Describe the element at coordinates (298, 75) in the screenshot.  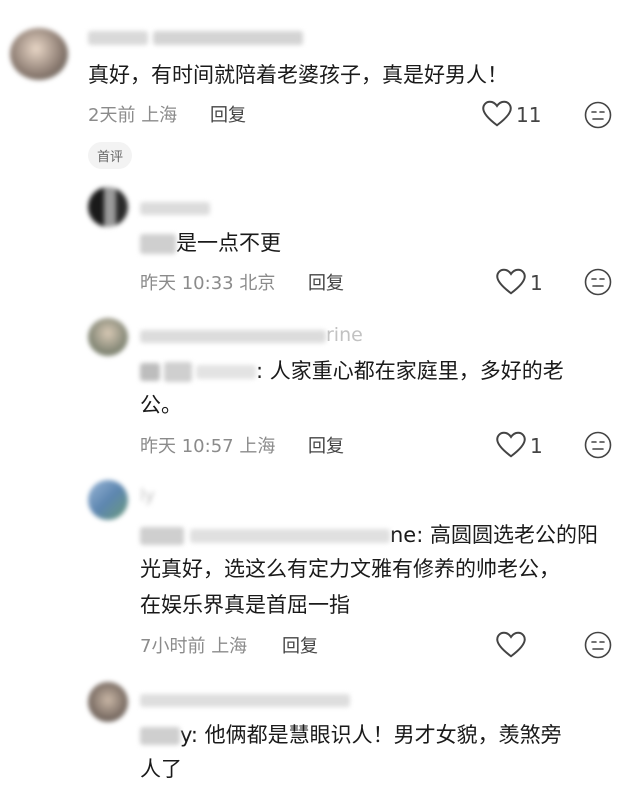
I see `comment-text: 真好，有时间就陪着老婆孩子，真是好男人！` at that location.